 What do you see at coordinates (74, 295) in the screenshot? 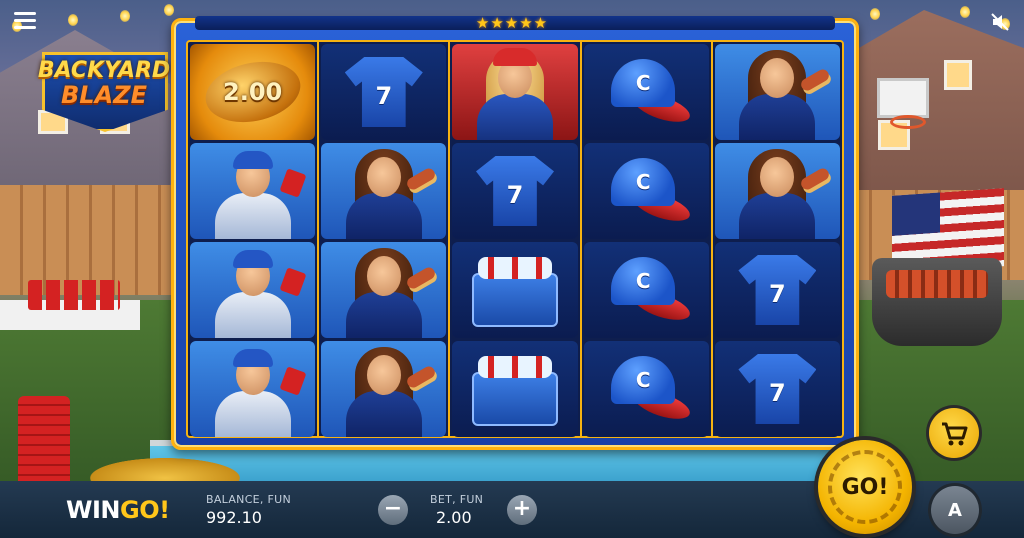
I see `red-cups` at bounding box center [74, 295].